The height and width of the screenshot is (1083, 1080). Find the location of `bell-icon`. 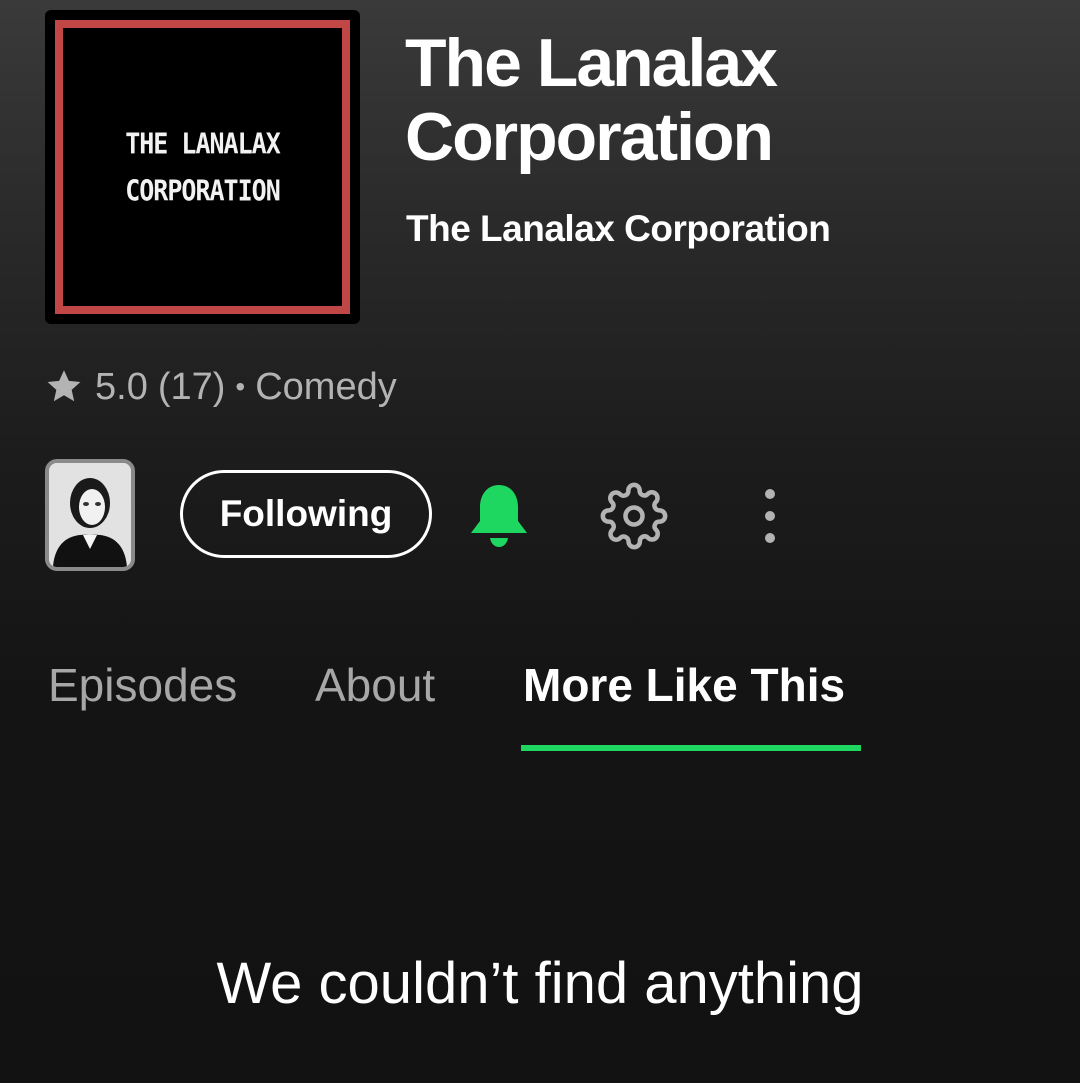

bell-icon is located at coordinates (499, 518).